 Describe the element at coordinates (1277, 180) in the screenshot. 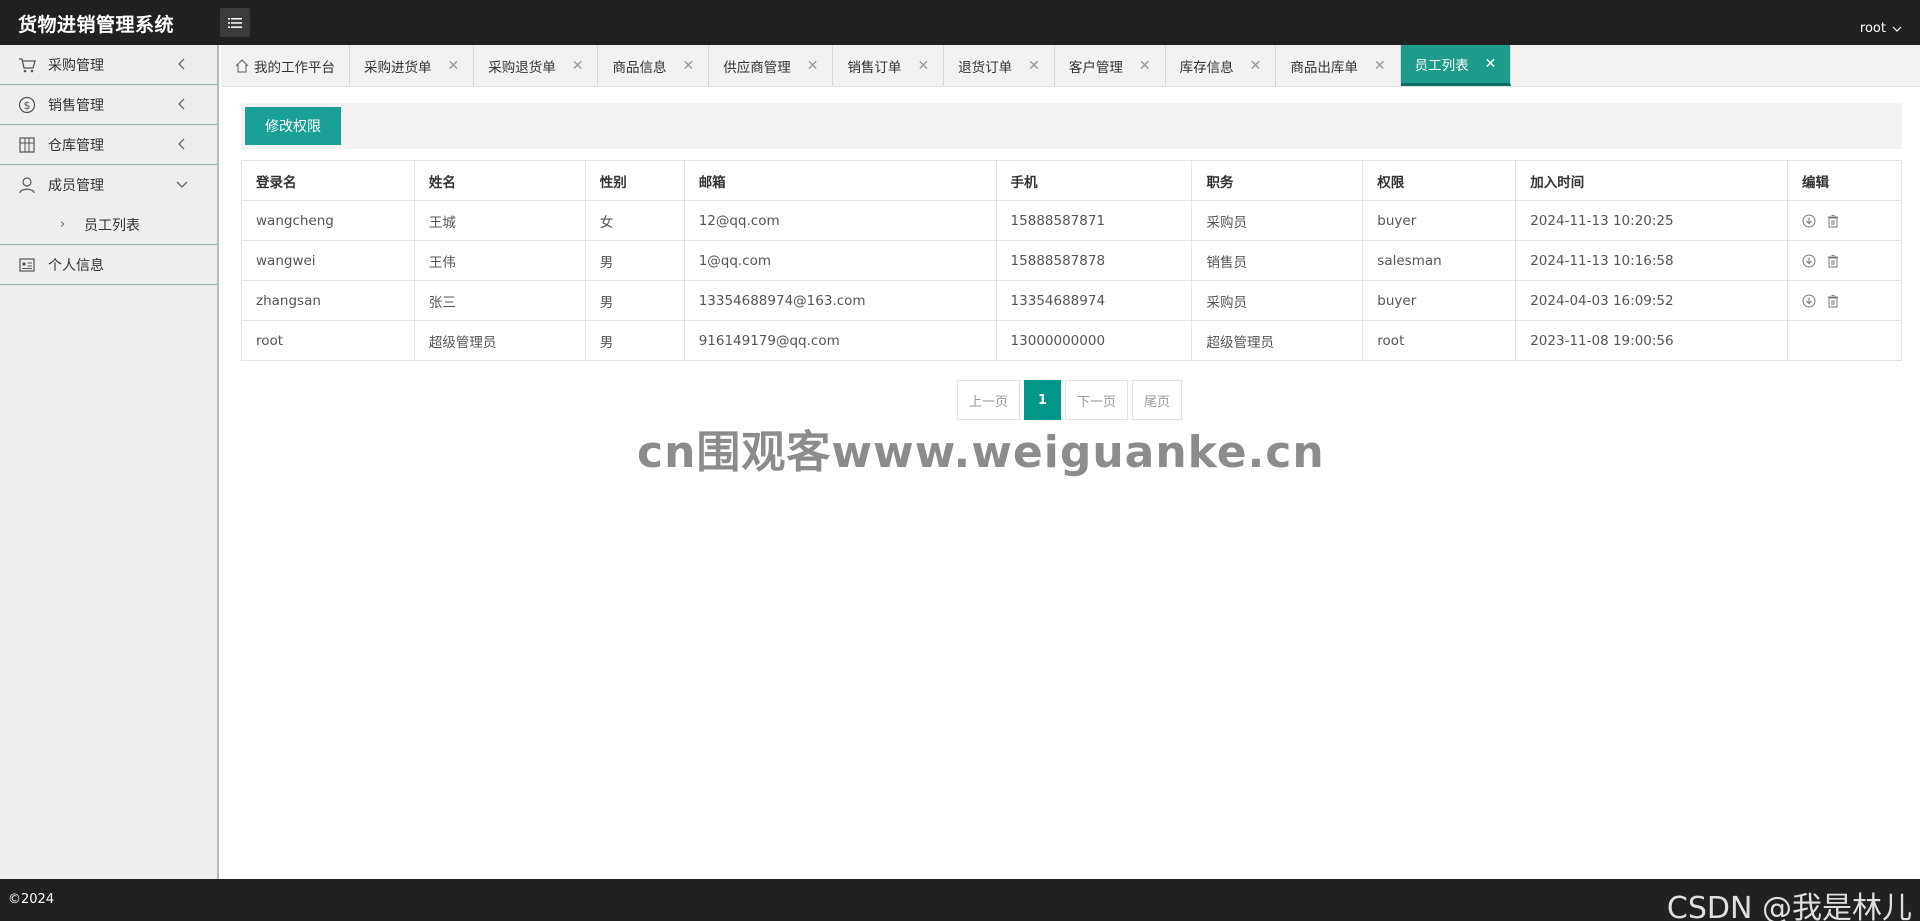

I see `column-header: 职务` at that location.